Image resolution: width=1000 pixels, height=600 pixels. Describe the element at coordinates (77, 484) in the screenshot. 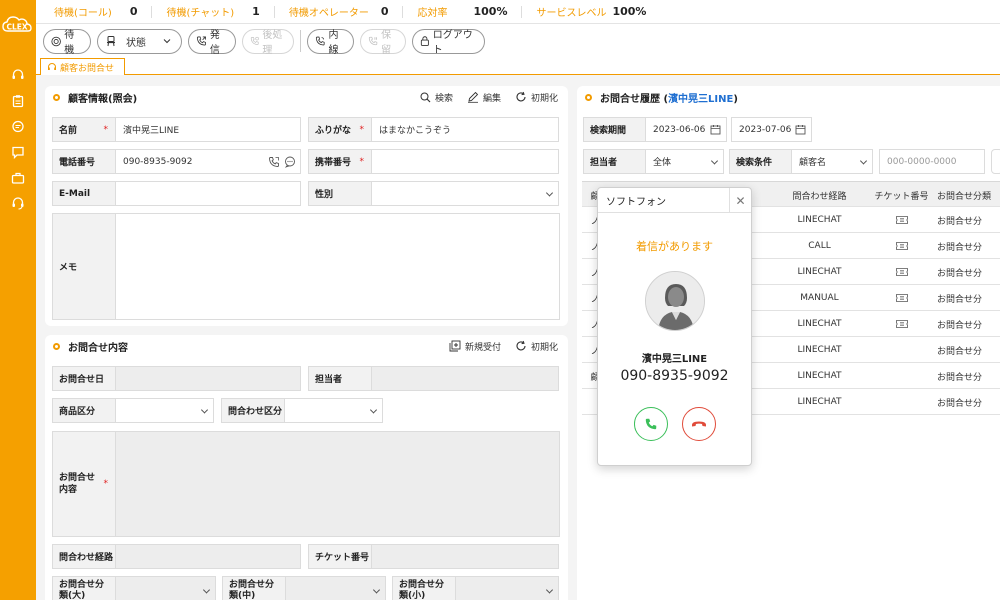

I see `inquiry-content-label: お問合せ内容` at that location.